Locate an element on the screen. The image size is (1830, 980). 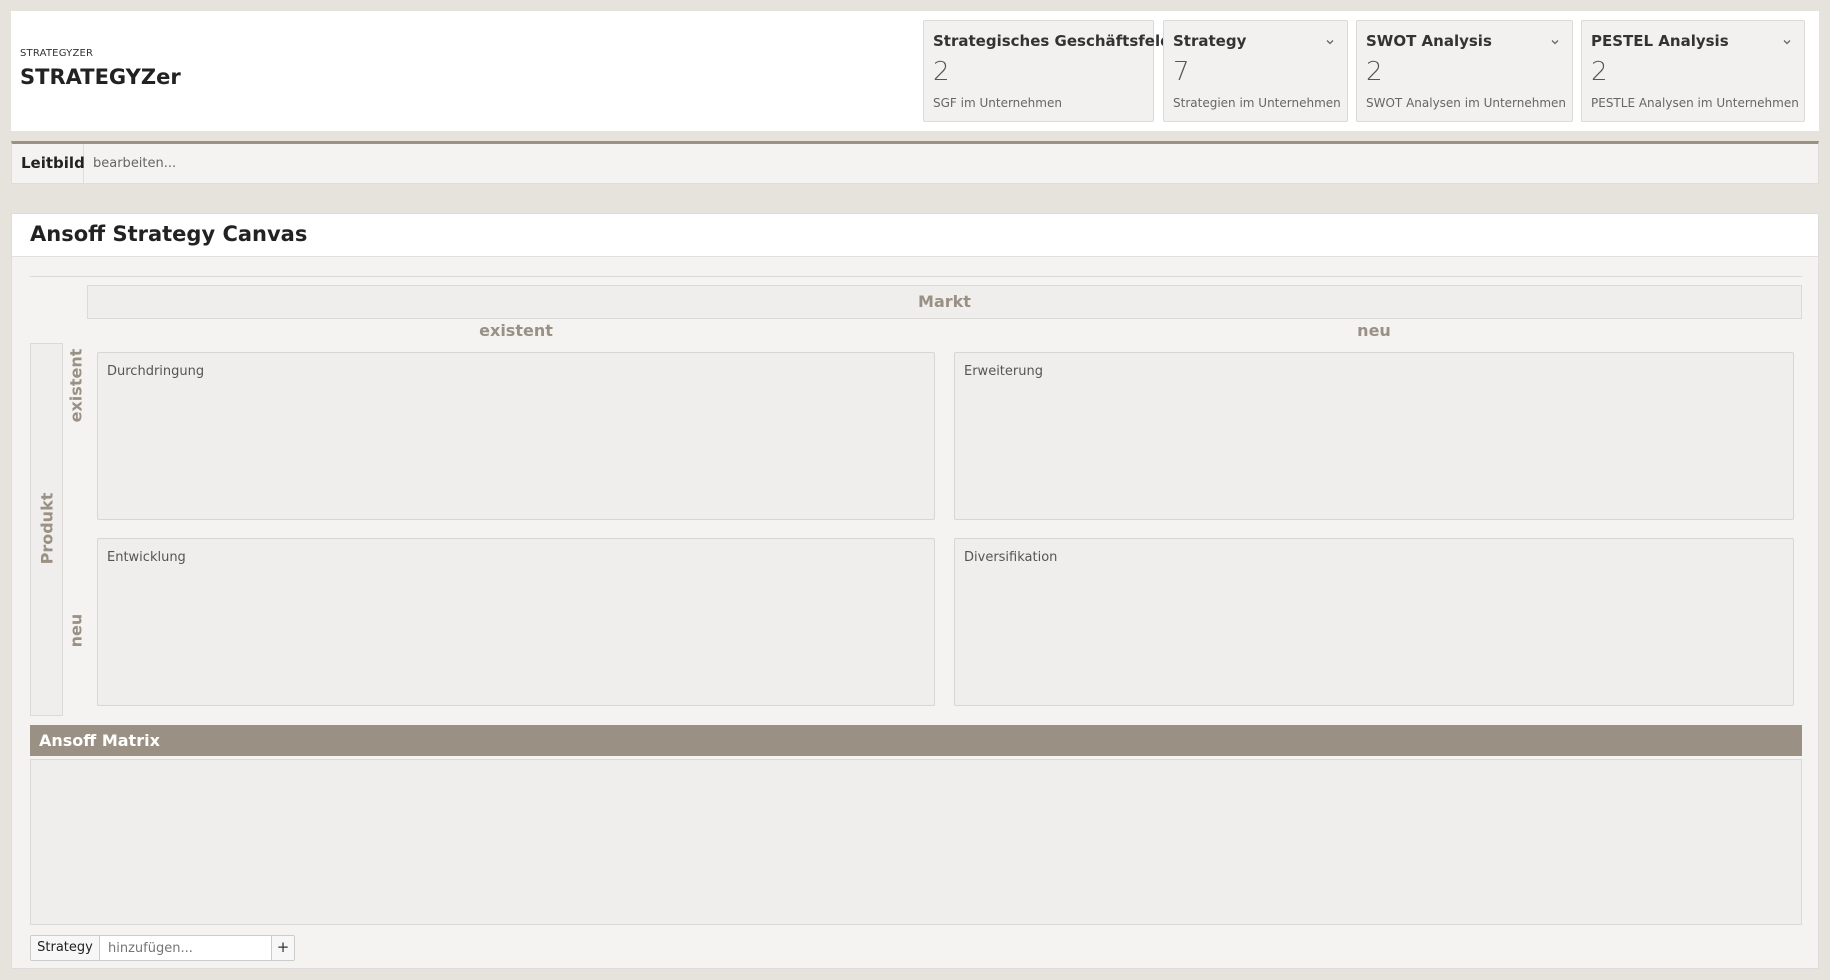
quadrant-label: Diversifikation is located at coordinates (1011, 557).